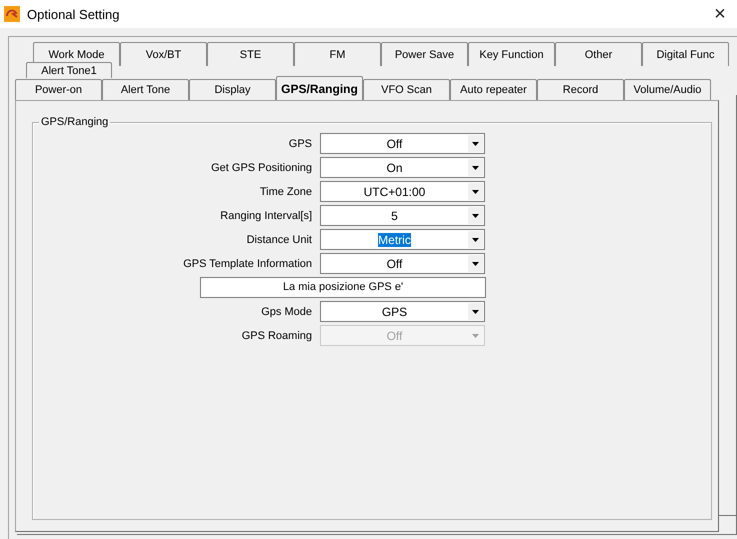 This screenshot has width=737, height=539. I want to click on dropdown-value: 5, so click(394, 215).